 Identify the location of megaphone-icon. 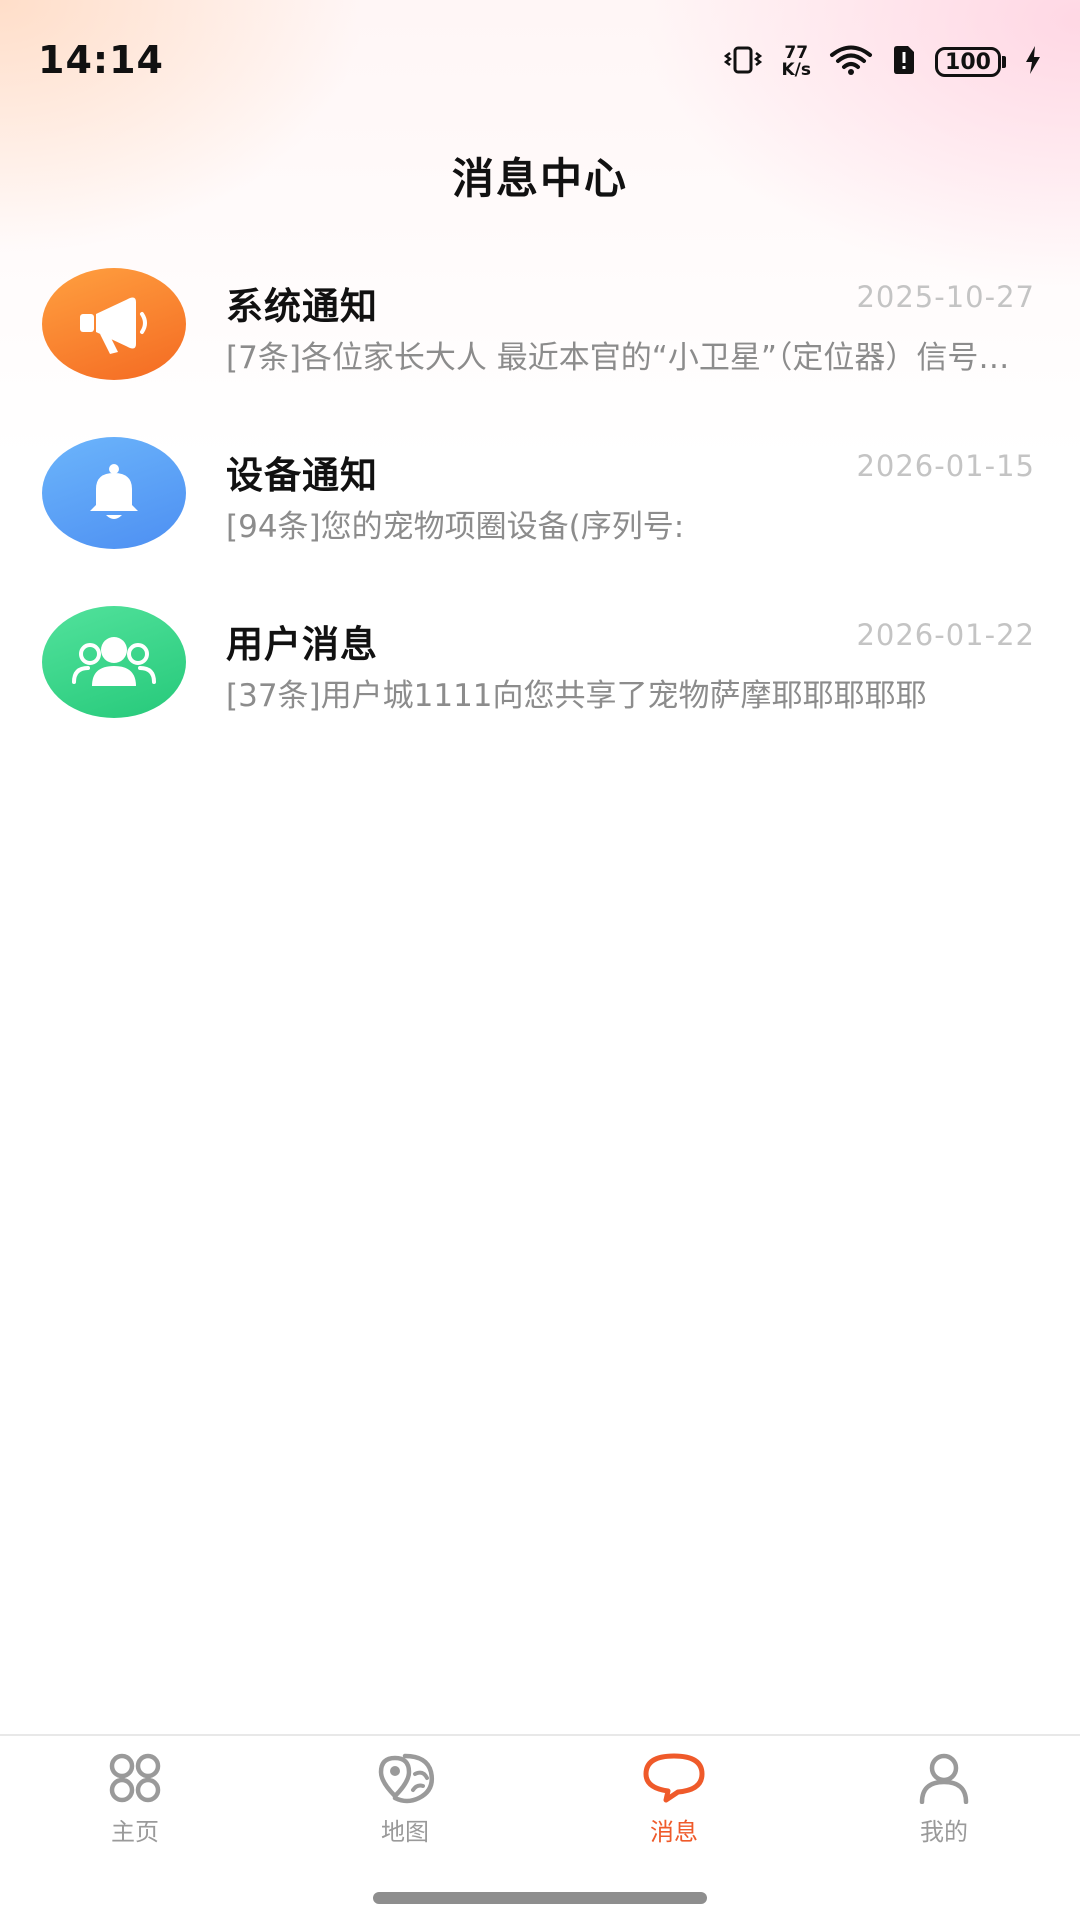
(114, 324).